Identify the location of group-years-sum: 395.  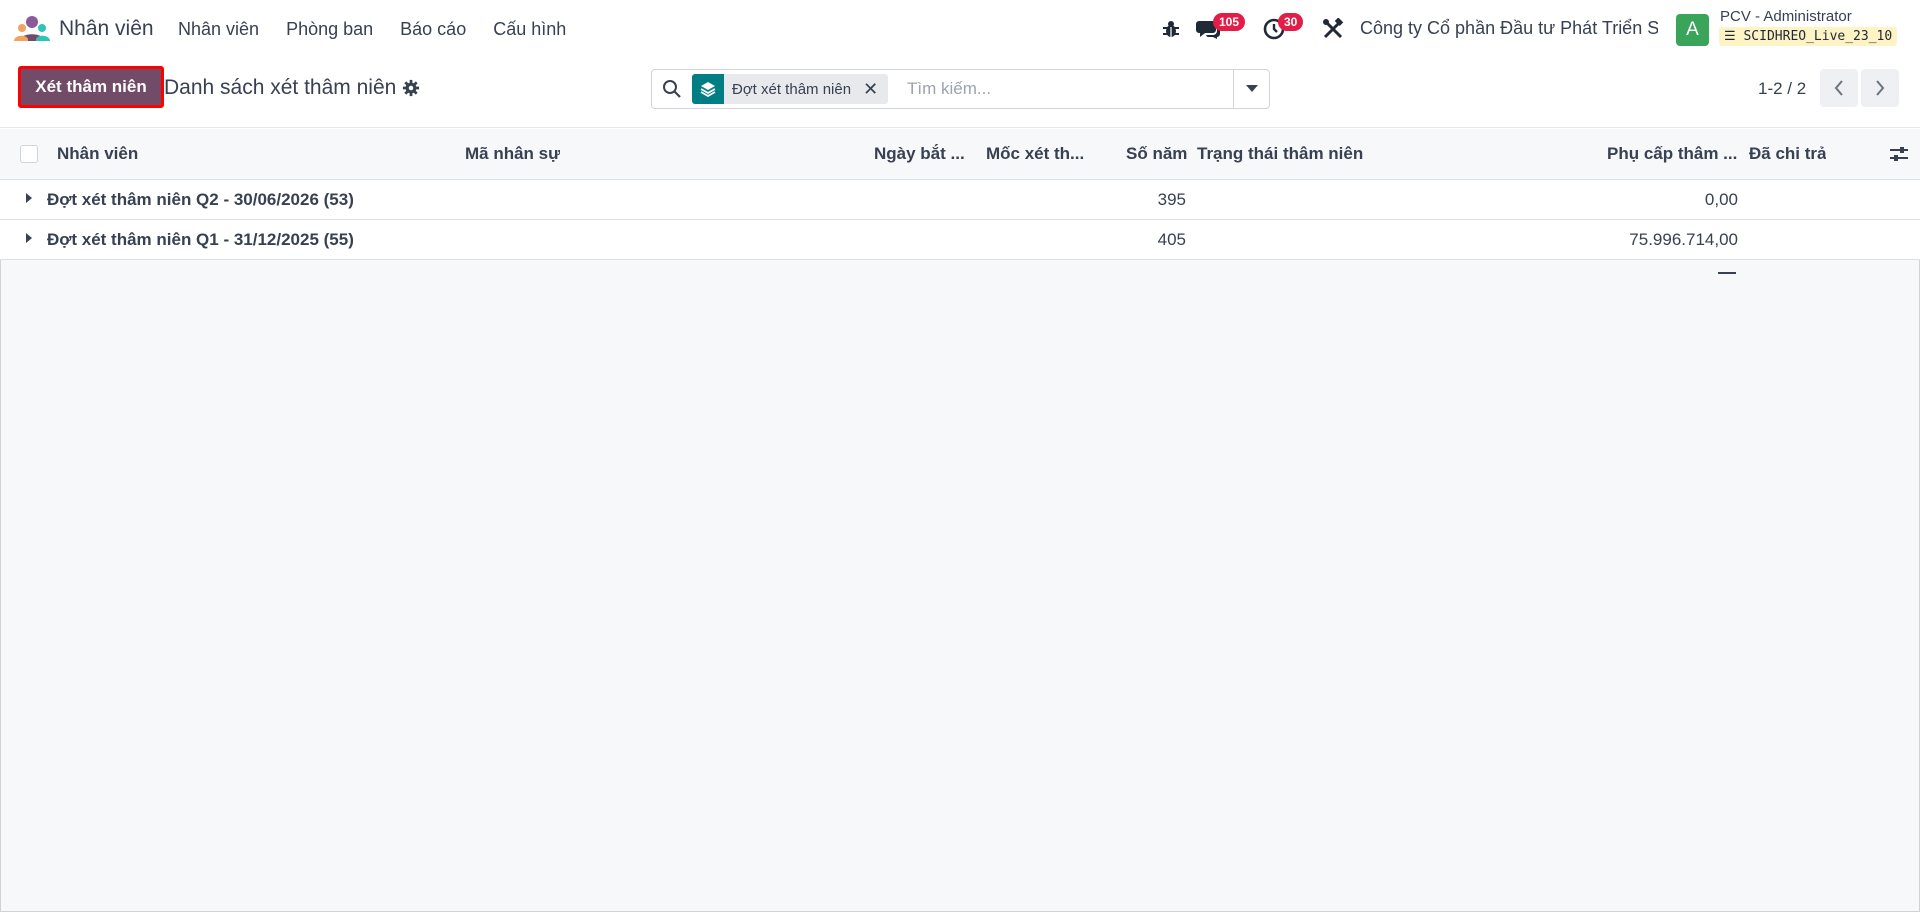
(1171, 199).